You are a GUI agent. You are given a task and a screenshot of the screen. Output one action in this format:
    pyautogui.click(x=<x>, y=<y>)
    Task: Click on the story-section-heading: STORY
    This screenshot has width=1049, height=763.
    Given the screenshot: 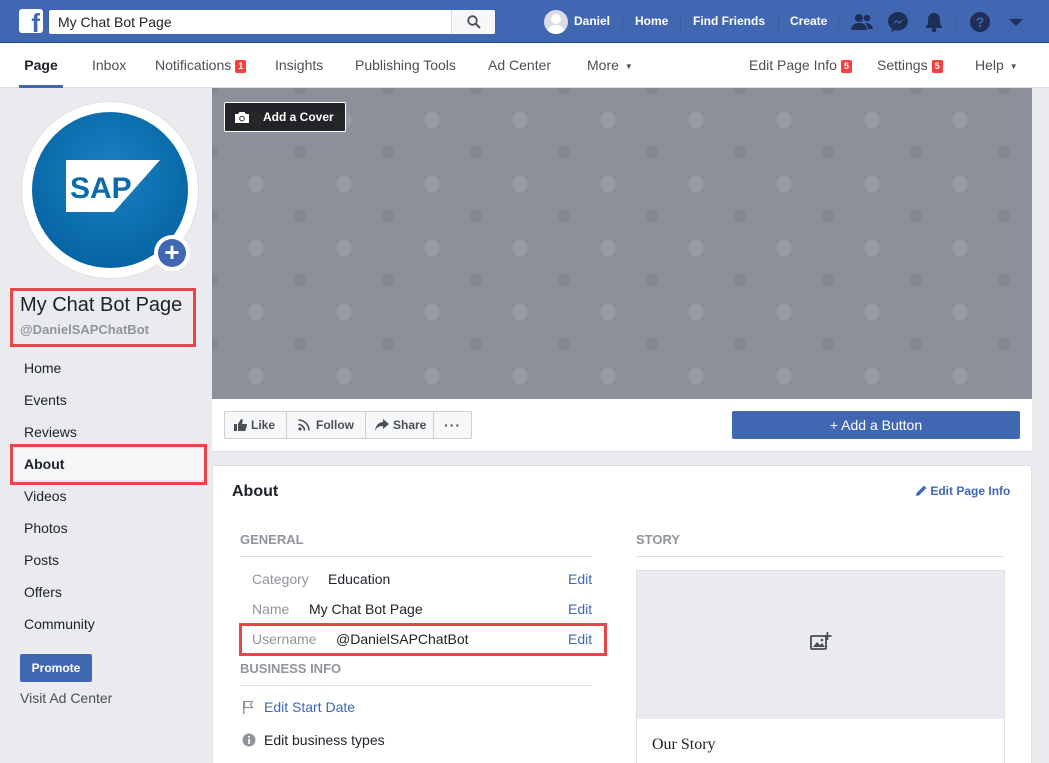 What is the action you would take?
    pyautogui.click(x=658, y=539)
    